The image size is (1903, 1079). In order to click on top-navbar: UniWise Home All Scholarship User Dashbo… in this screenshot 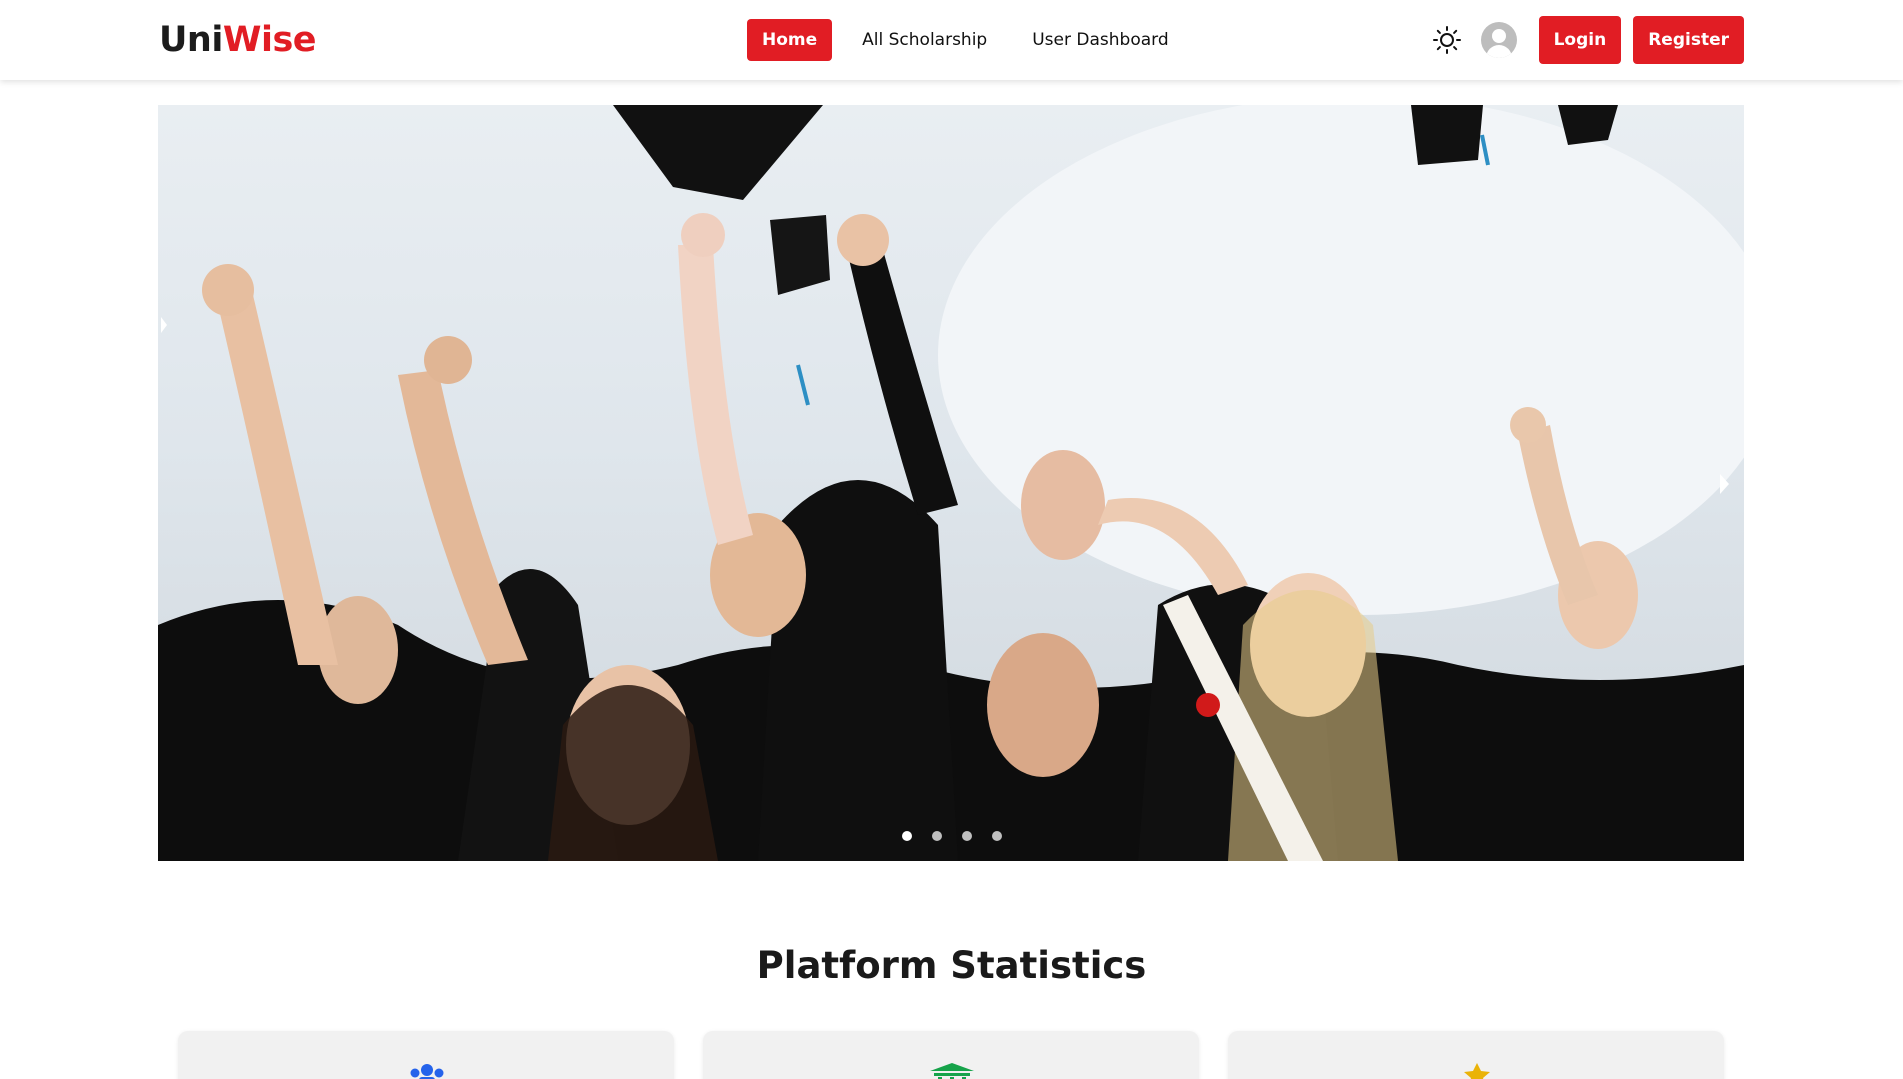, I will do `click(951, 40)`.